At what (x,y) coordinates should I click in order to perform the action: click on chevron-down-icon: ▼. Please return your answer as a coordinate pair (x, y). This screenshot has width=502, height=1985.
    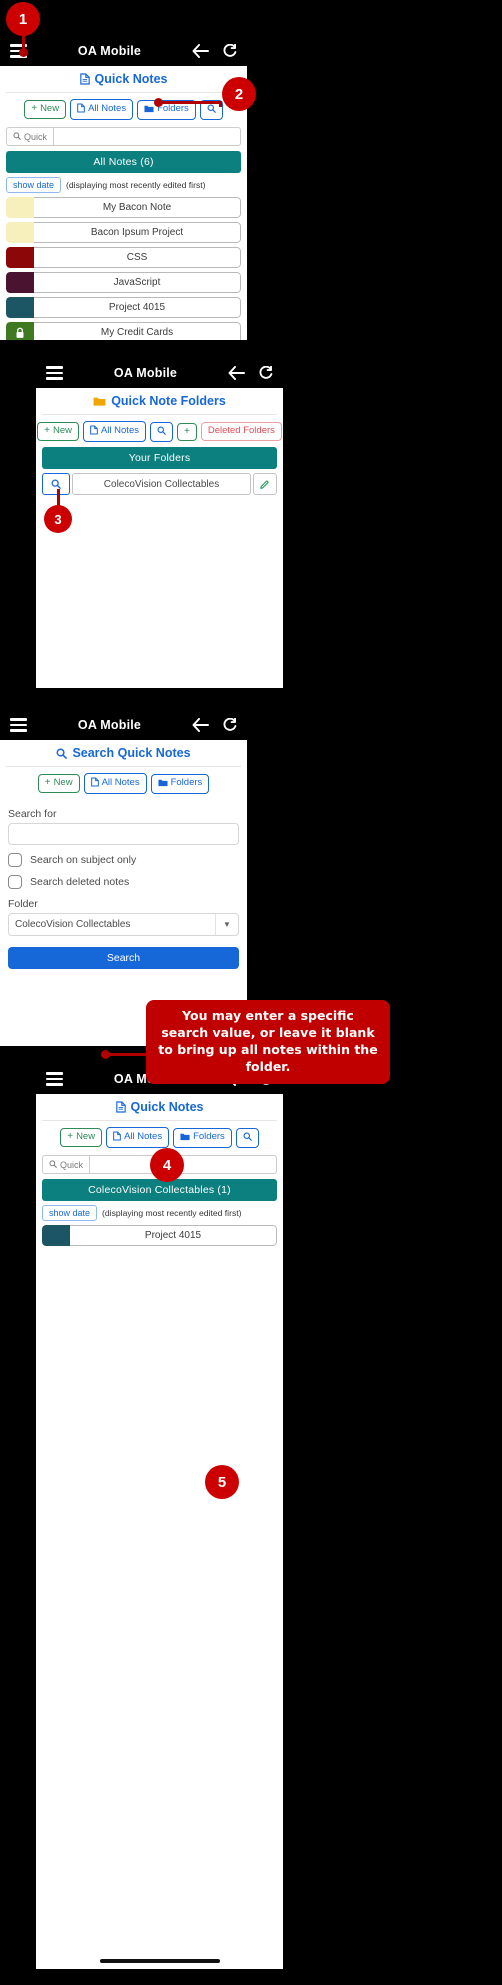
    Looking at the image, I should click on (227, 924).